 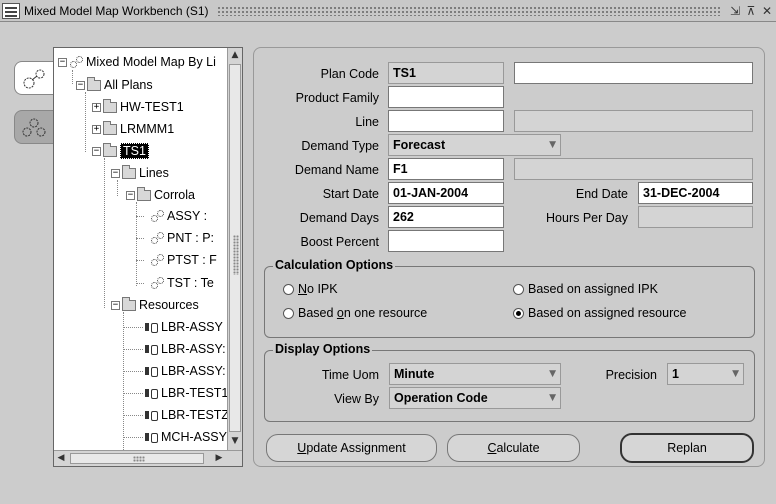 What do you see at coordinates (288, 289) in the screenshot?
I see `radio-circle-icon` at bounding box center [288, 289].